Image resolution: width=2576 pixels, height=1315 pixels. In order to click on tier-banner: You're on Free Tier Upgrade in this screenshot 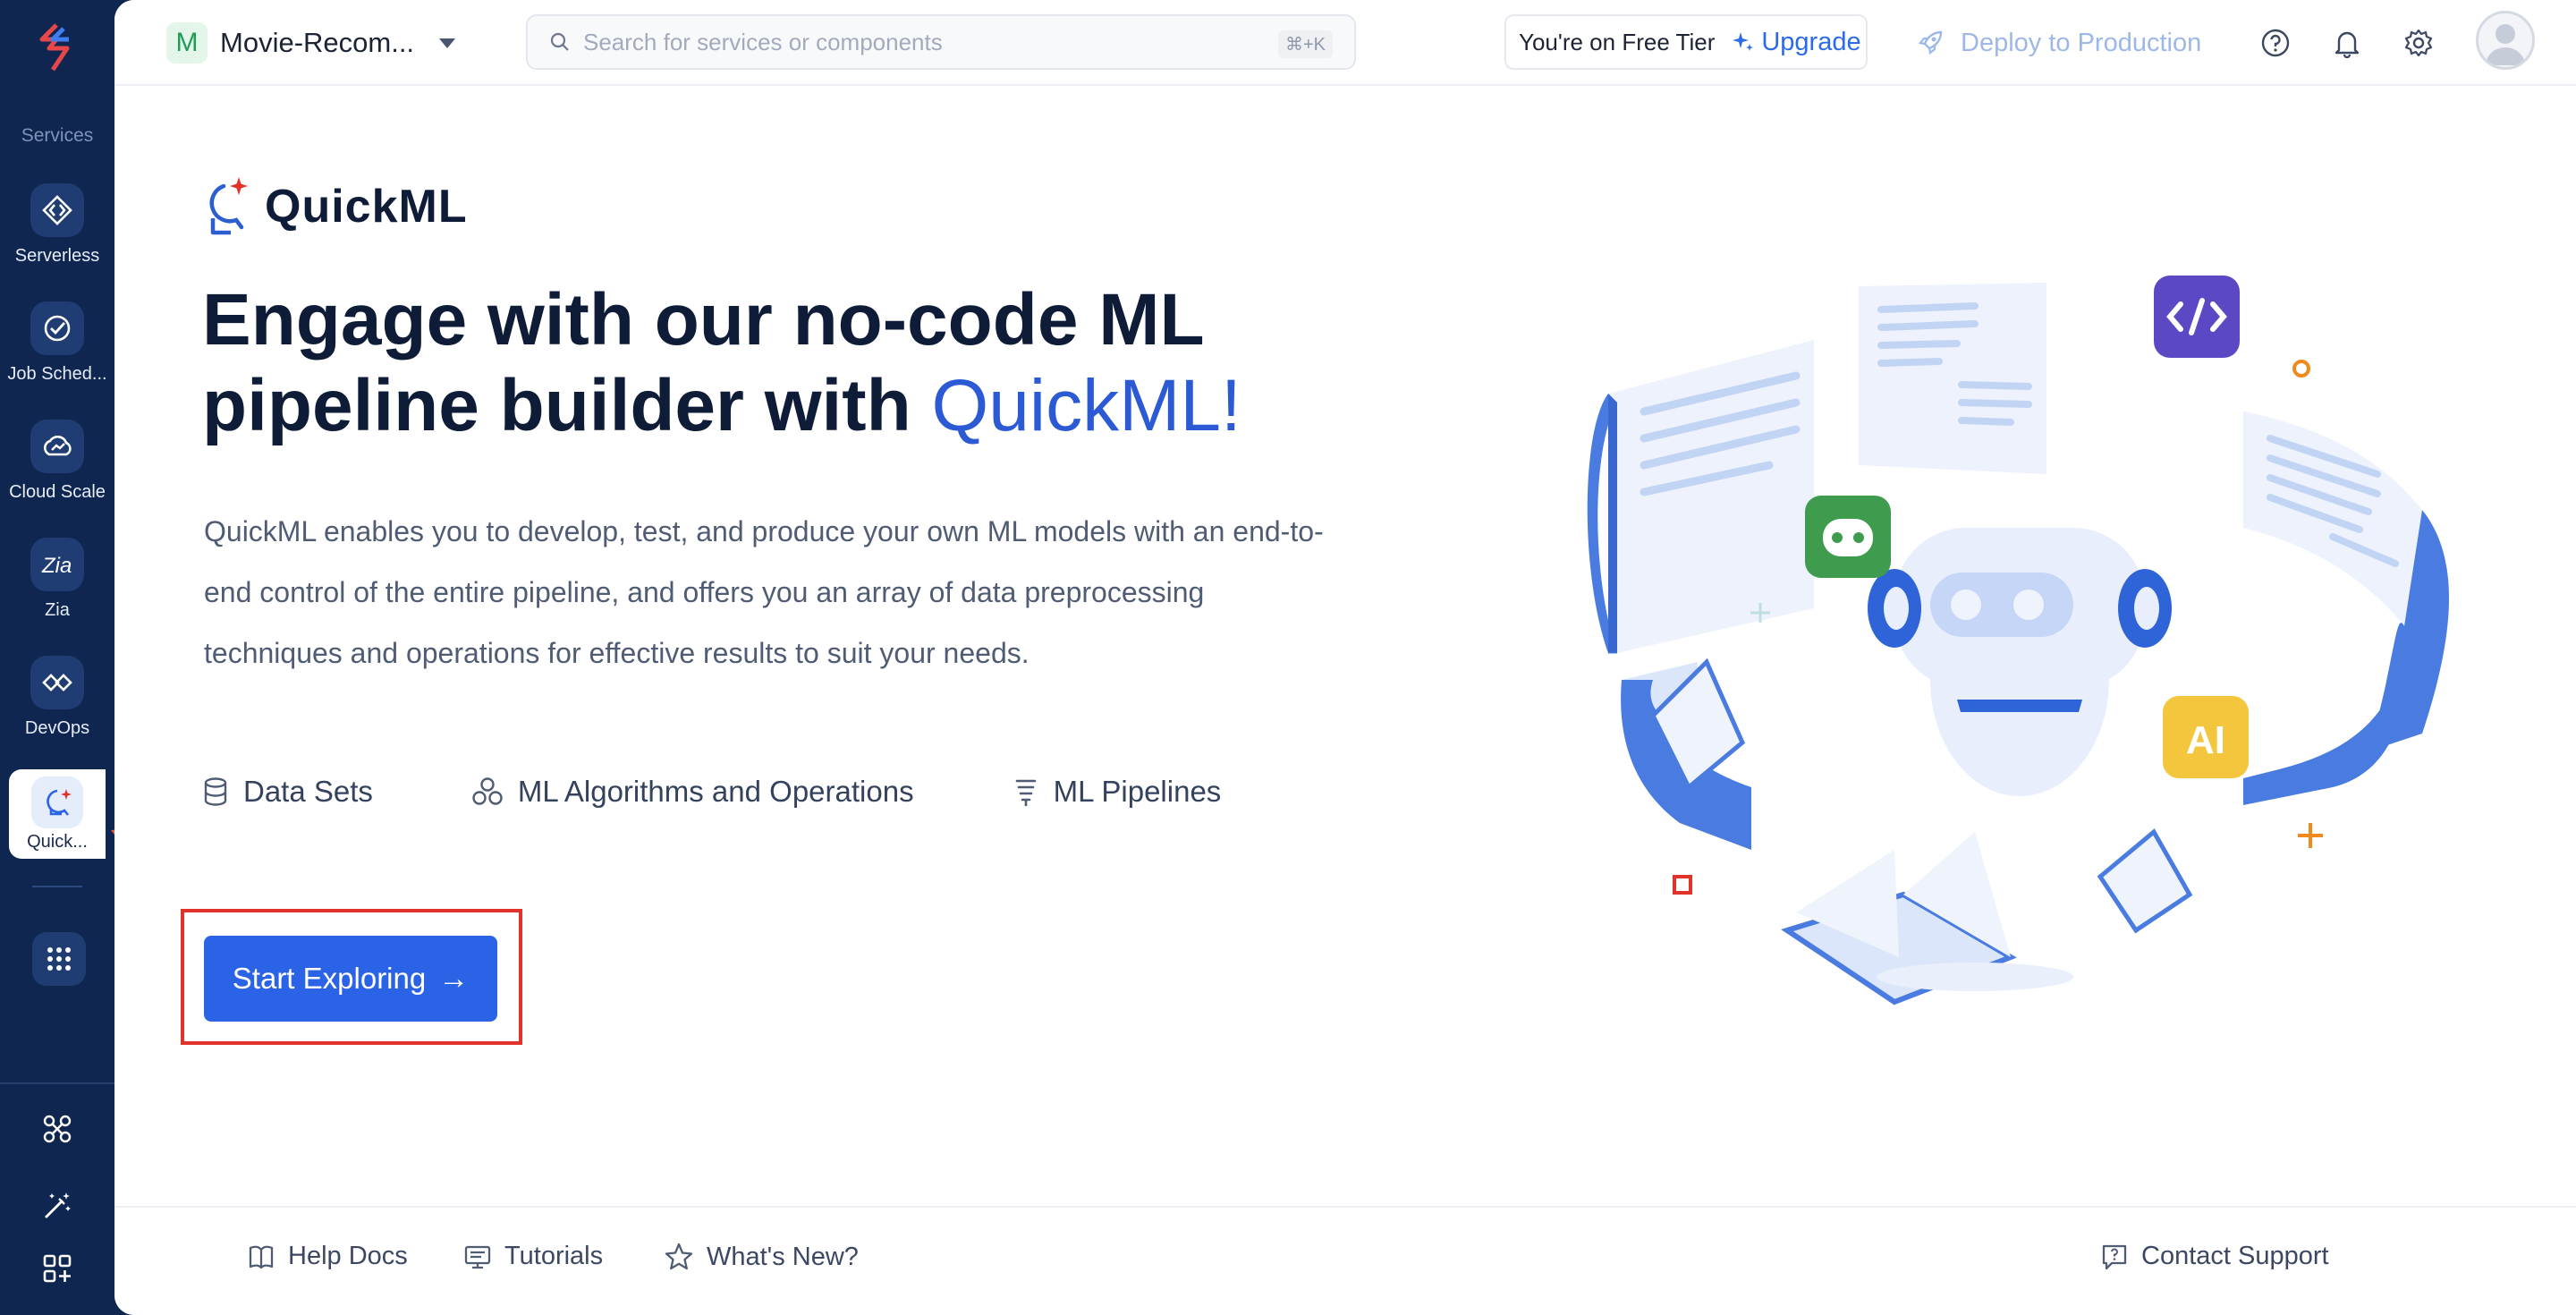, I will do `click(1686, 42)`.